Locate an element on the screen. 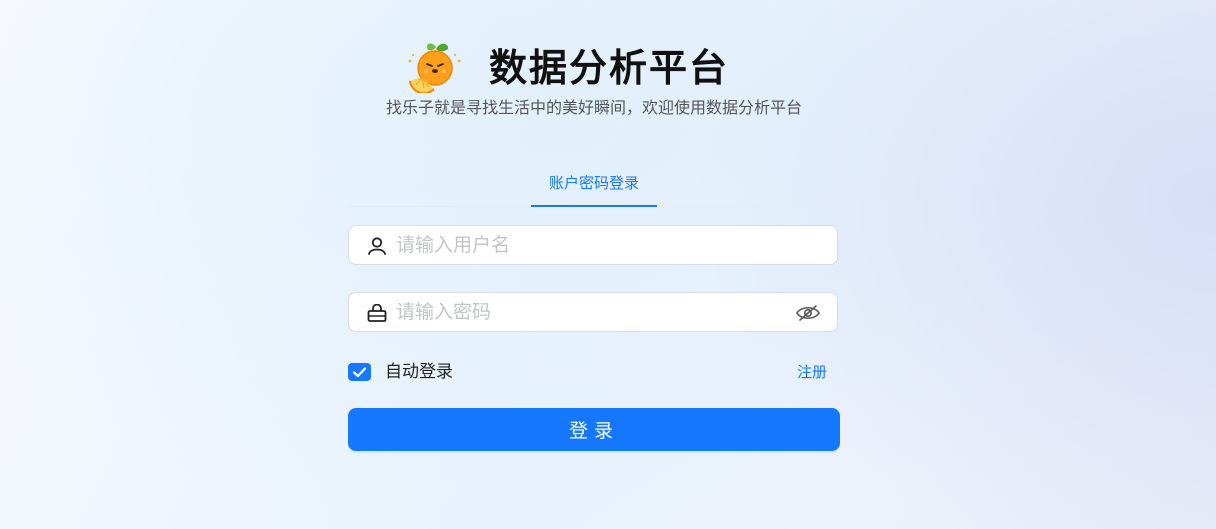 The height and width of the screenshot is (529, 1216). header: 数据分析平台 is located at coordinates (608, 68).